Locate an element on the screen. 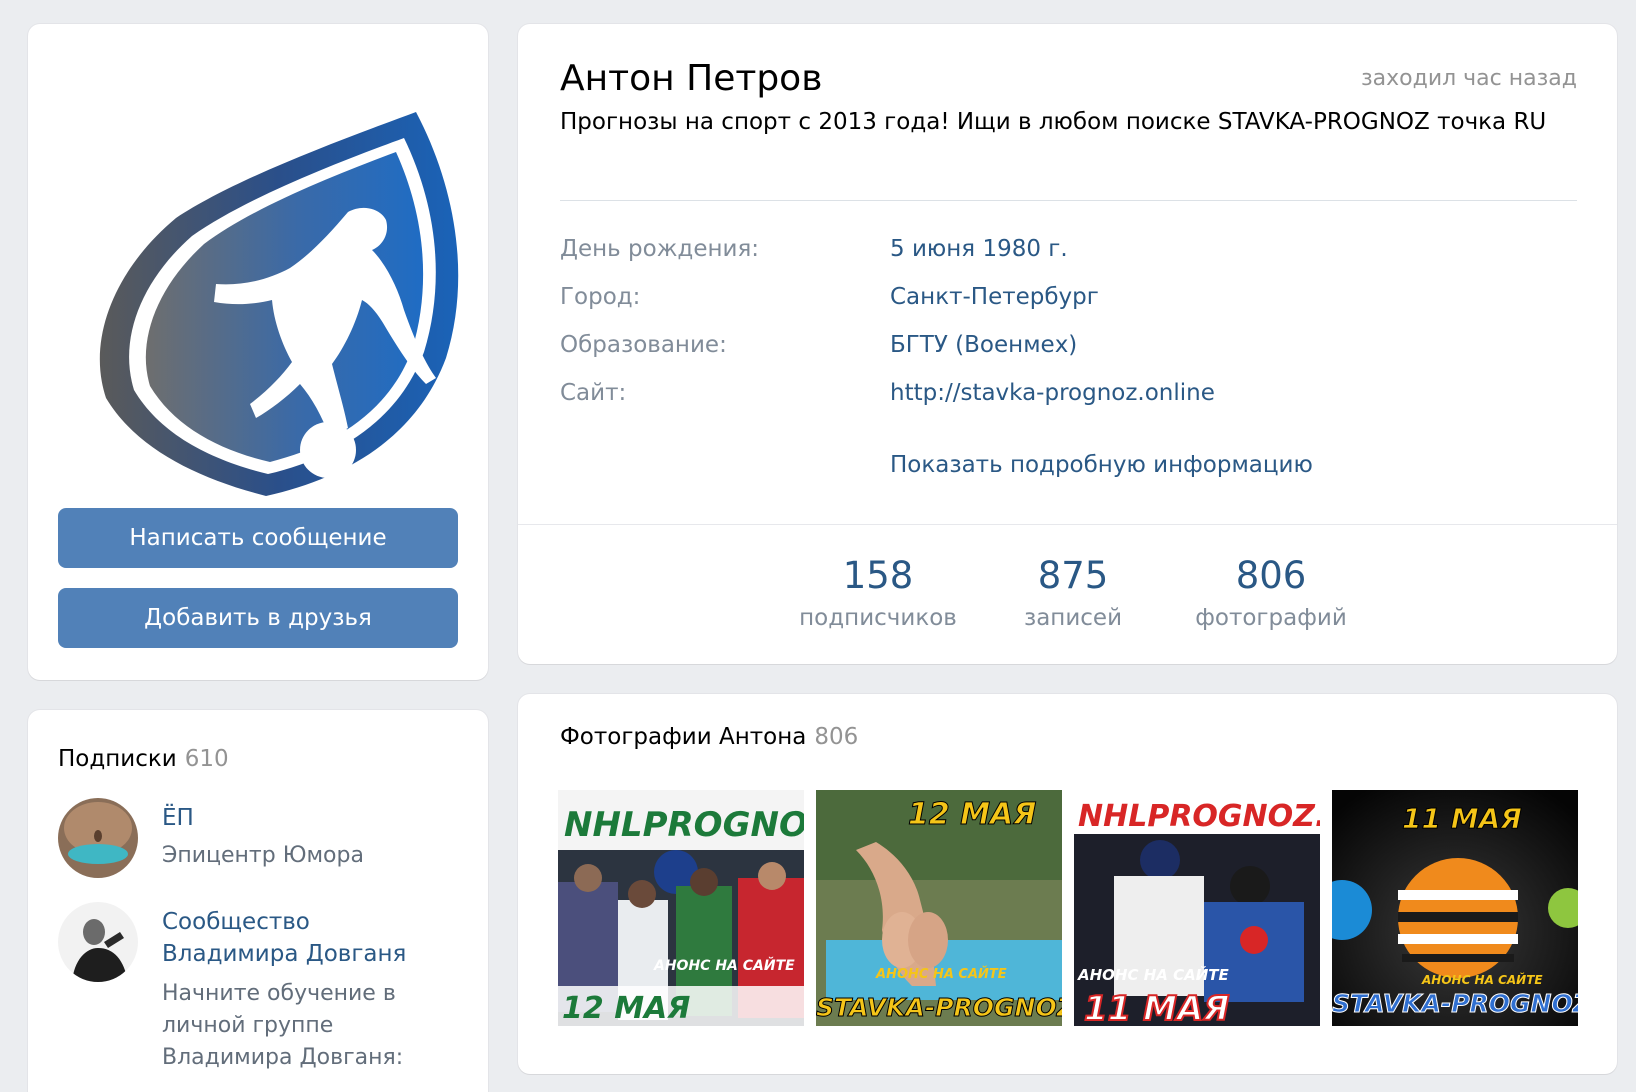  photo-thumbnail: NHLPROGNOZ.RU АНОНС НА САЙТЕ 11 МАЯ is located at coordinates (1197, 908).